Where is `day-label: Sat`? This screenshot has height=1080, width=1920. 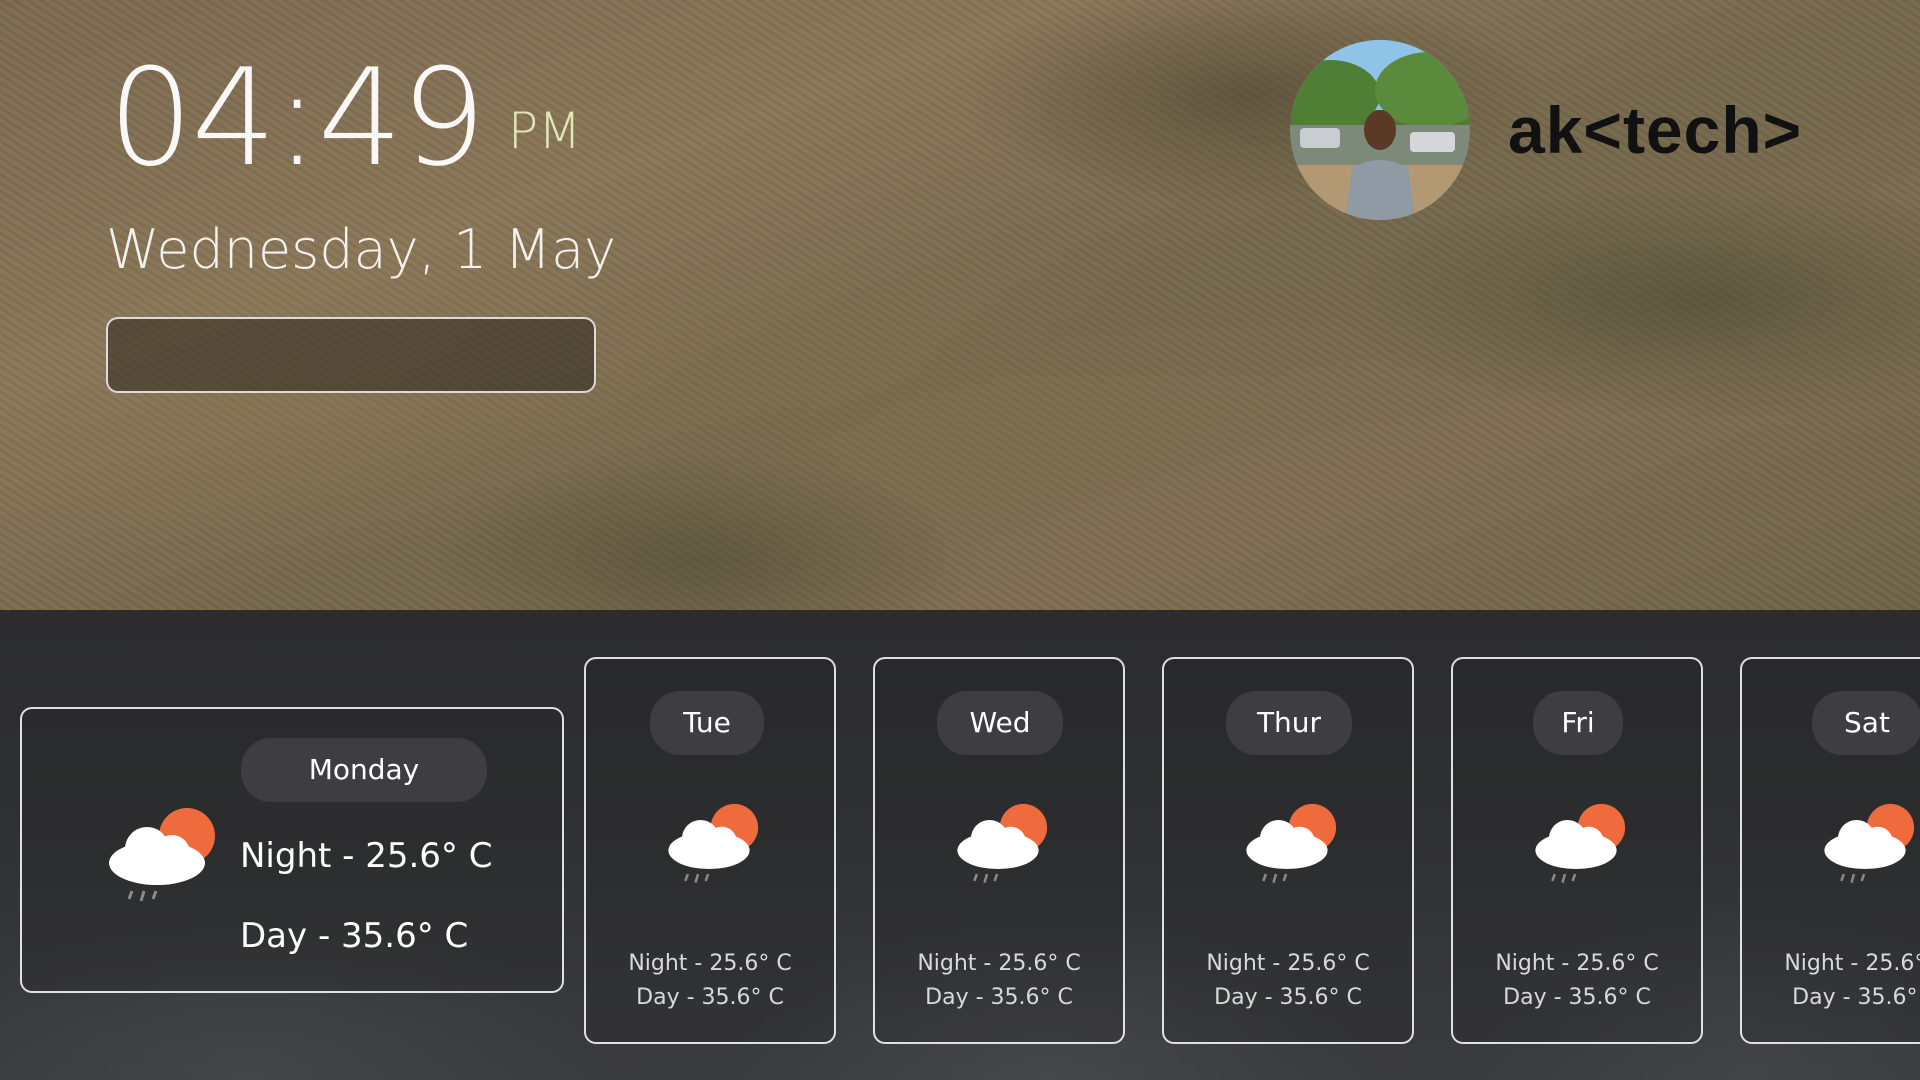 day-label: Sat is located at coordinates (1866, 723).